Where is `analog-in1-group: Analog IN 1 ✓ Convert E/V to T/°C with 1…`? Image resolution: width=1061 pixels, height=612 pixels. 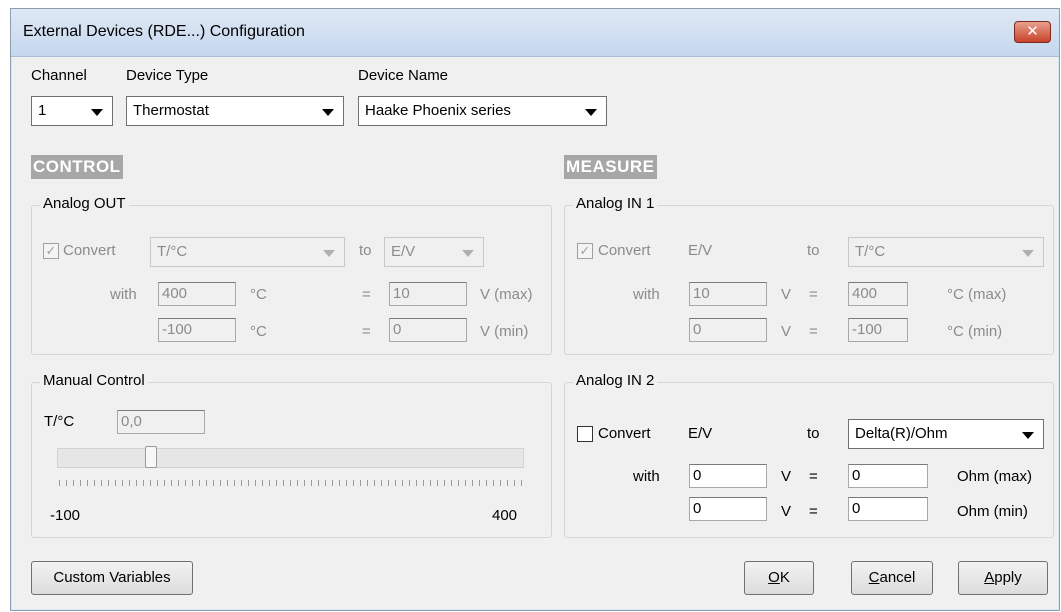
analog-in1-group: Analog IN 1 ✓ Convert E/V to T/°C with 1… is located at coordinates (809, 275).